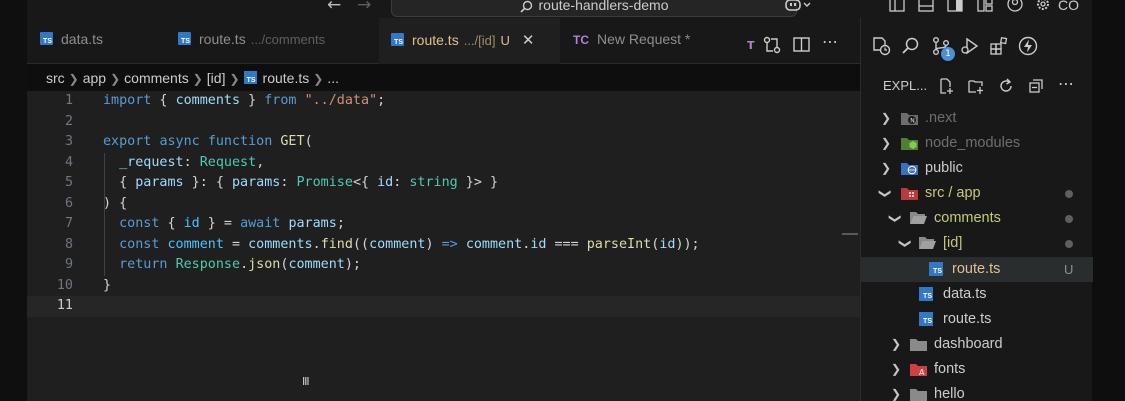 Image resolution: width=1125 pixels, height=401 pixels. I want to click on code-line: 4 _request: Request,, so click(443, 163).